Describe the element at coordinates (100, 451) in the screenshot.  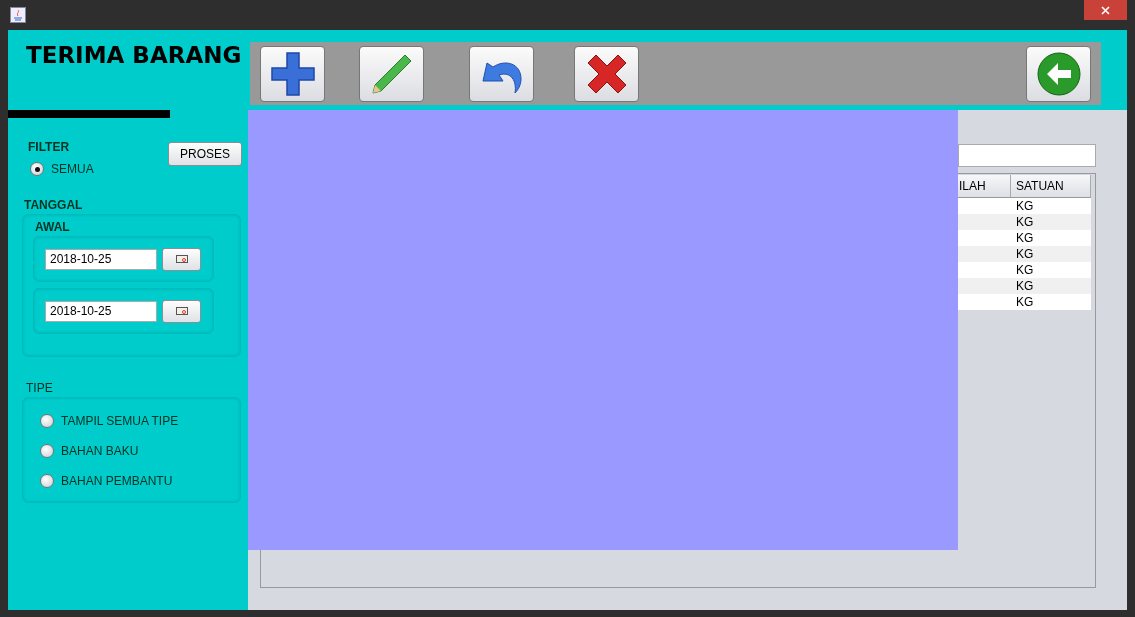
I see `radio-label: BAHAN BAKU` at that location.